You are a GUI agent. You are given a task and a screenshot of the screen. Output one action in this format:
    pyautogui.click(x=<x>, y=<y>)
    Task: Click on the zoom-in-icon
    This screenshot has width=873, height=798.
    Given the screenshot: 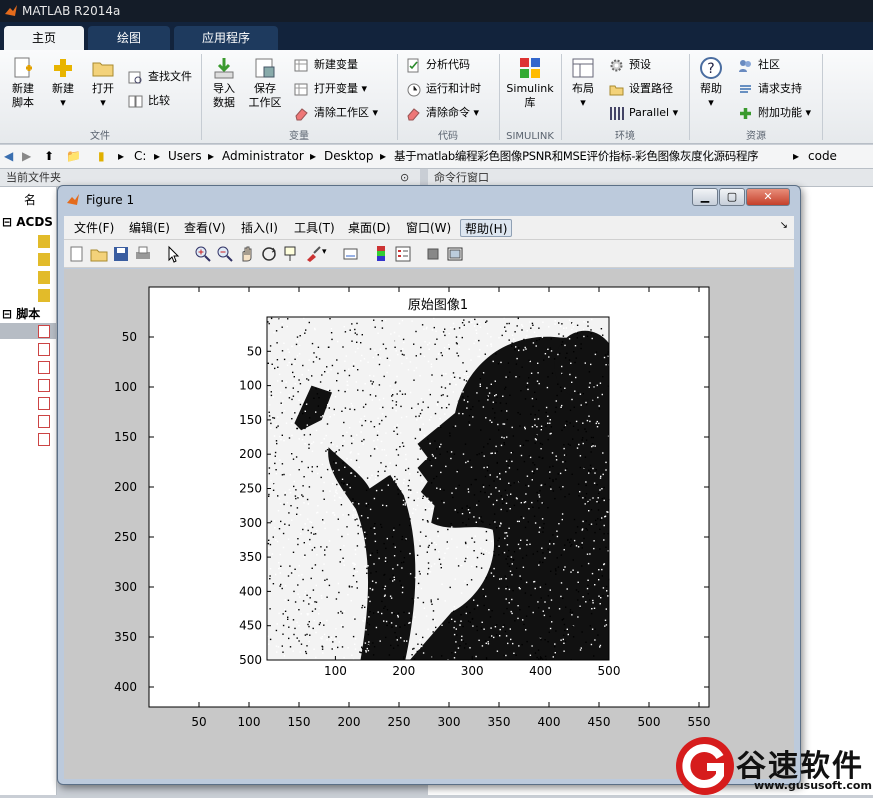 What is the action you would take?
    pyautogui.click(x=203, y=254)
    